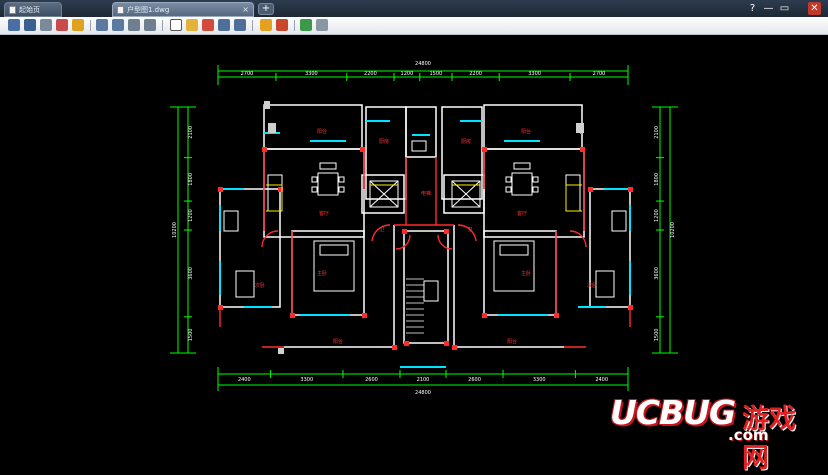 This screenshot has width=828, height=475. I want to click on tab-label: 户型图1.dwg, so click(148, 10).